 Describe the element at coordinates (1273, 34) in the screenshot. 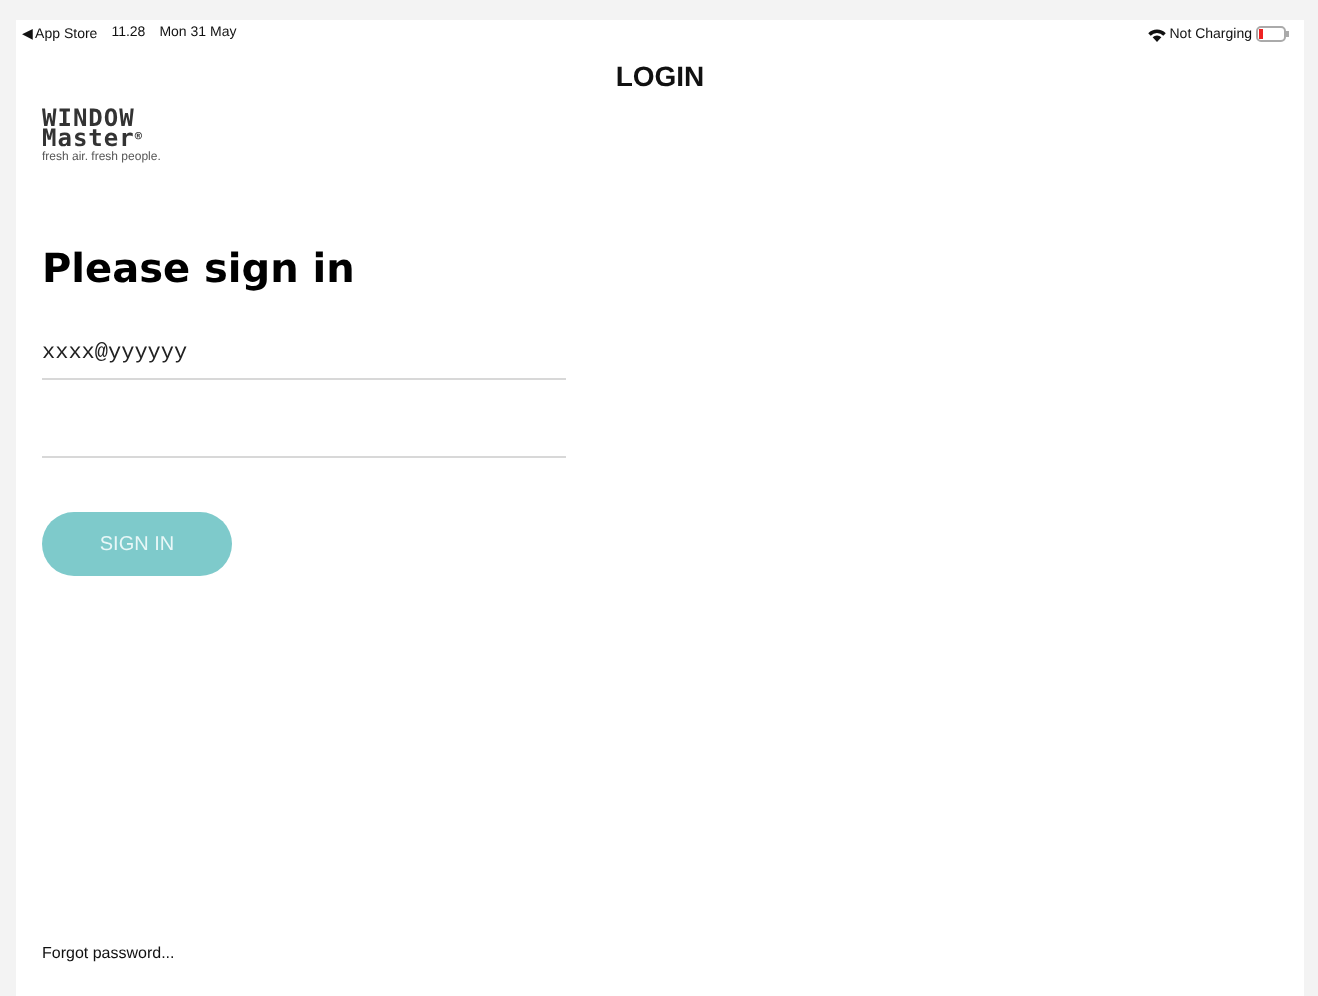

I see `battery-icon` at that location.